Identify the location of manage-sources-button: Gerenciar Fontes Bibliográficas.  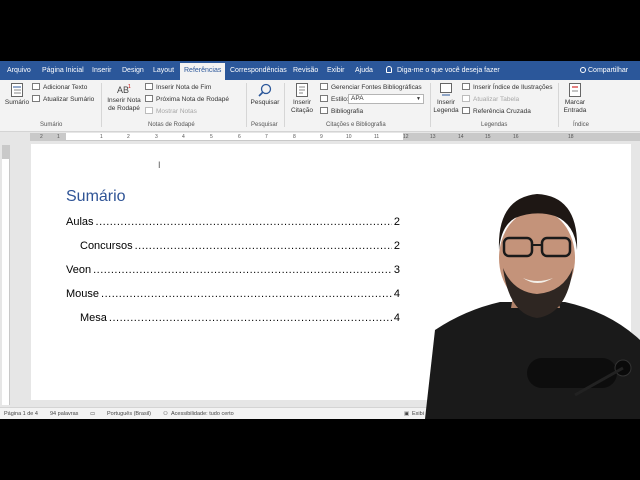
(371, 88).